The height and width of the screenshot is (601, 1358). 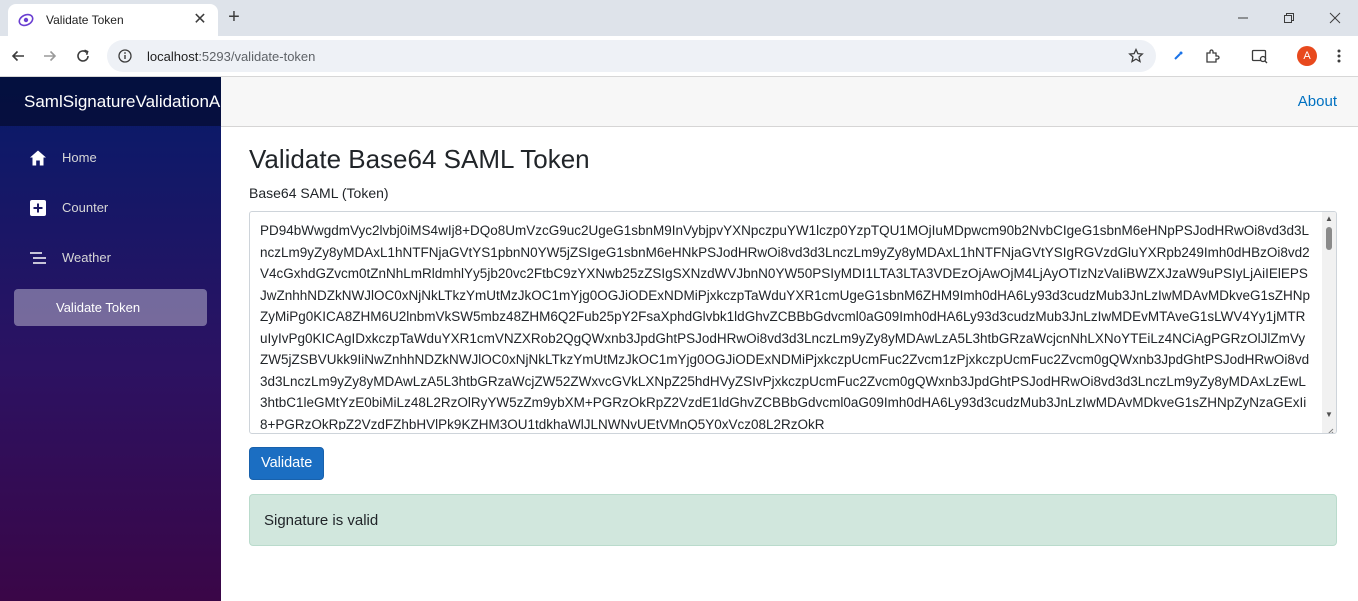 What do you see at coordinates (86, 257) in the screenshot?
I see `nav-label-weather: Weather` at bounding box center [86, 257].